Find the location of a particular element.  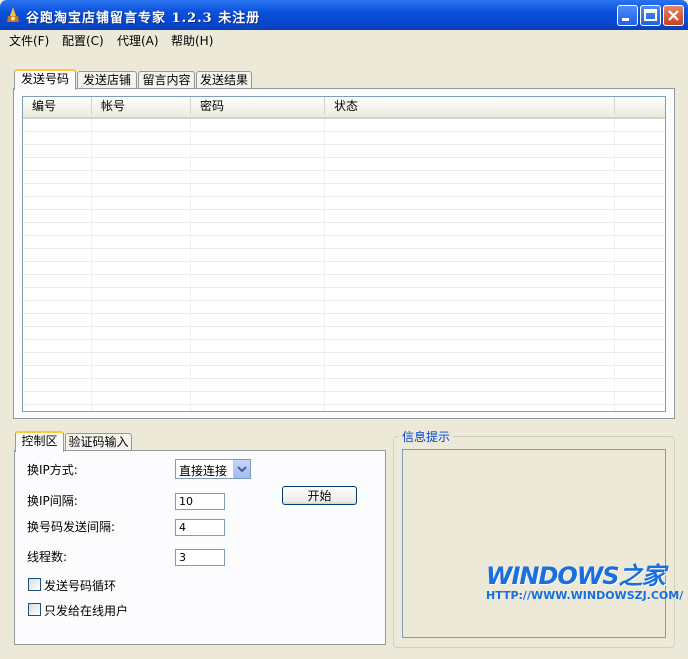

start-button: 开始 is located at coordinates (319, 495).